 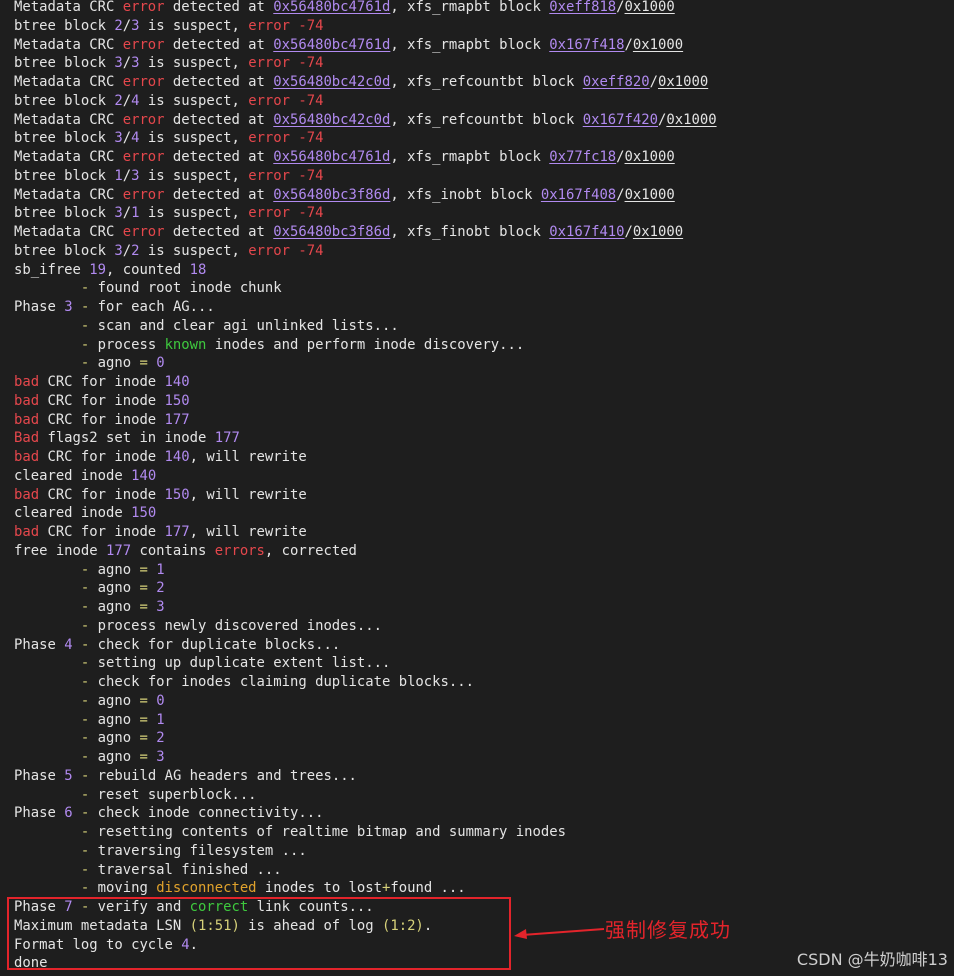 What do you see at coordinates (470, 7) in the screenshot?
I see `terminal-text: , xfs_rmapbt block` at bounding box center [470, 7].